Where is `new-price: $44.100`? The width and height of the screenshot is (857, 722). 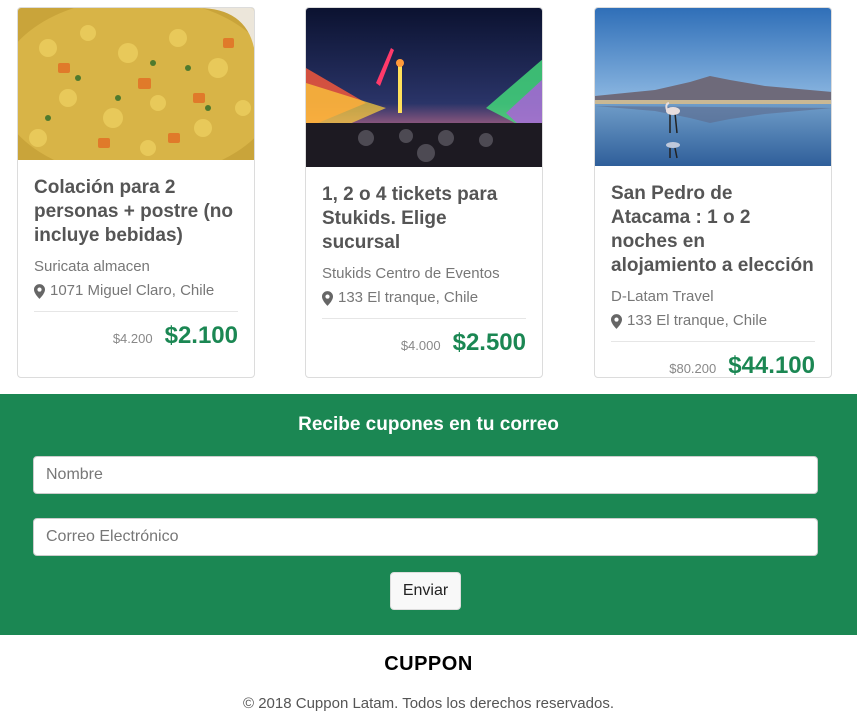 new-price: $44.100 is located at coordinates (771, 365).